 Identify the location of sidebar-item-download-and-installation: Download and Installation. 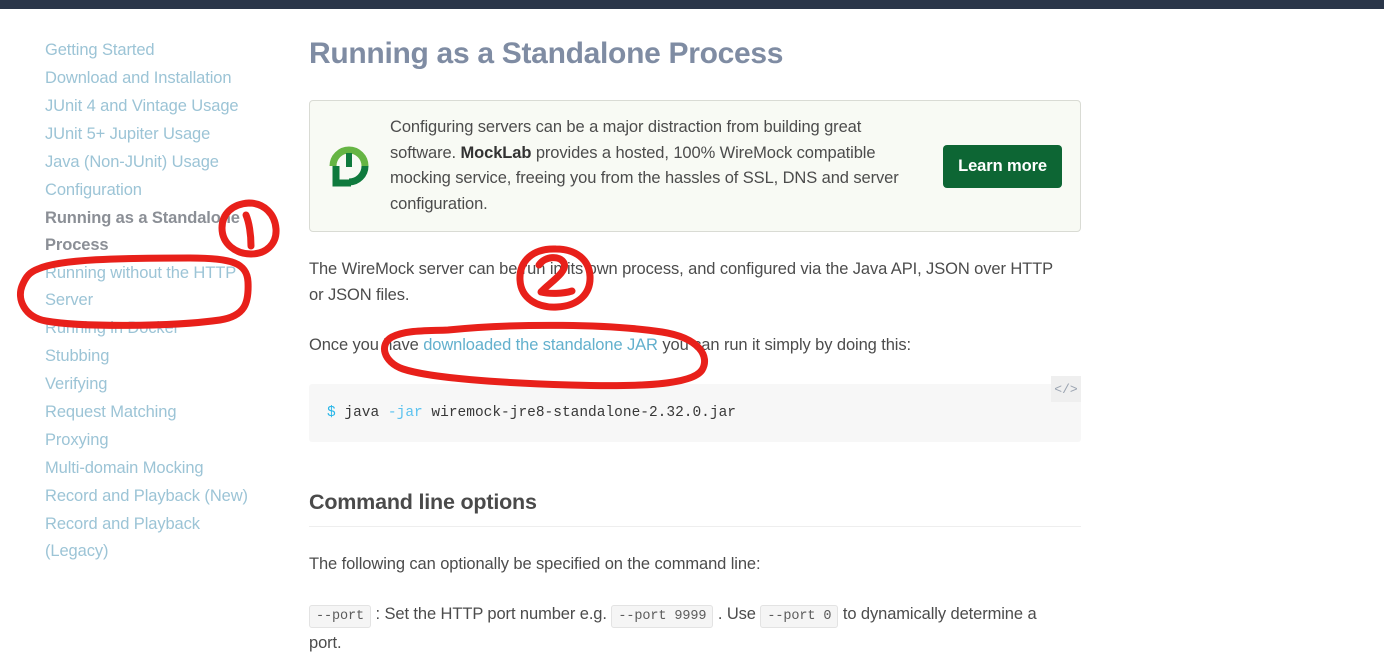
(152, 78).